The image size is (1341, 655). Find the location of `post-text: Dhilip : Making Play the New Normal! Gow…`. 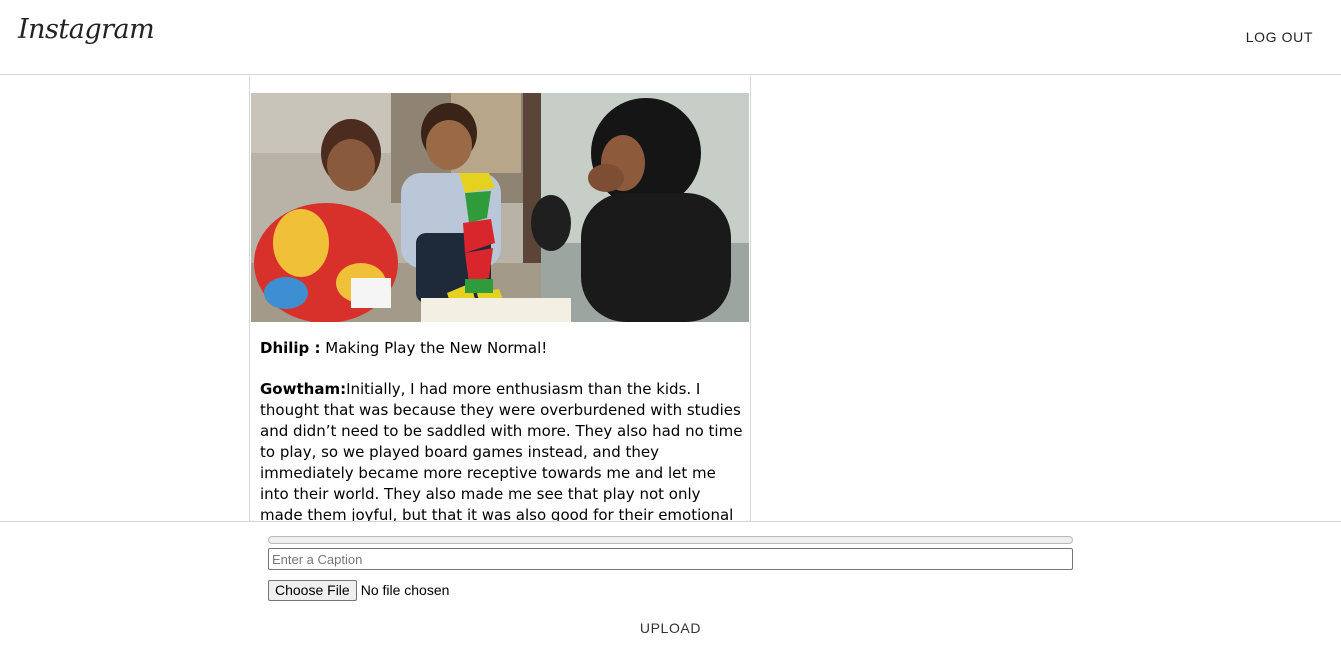

post-text: Dhilip : Making Play the New Normal! Gow… is located at coordinates (502, 430).